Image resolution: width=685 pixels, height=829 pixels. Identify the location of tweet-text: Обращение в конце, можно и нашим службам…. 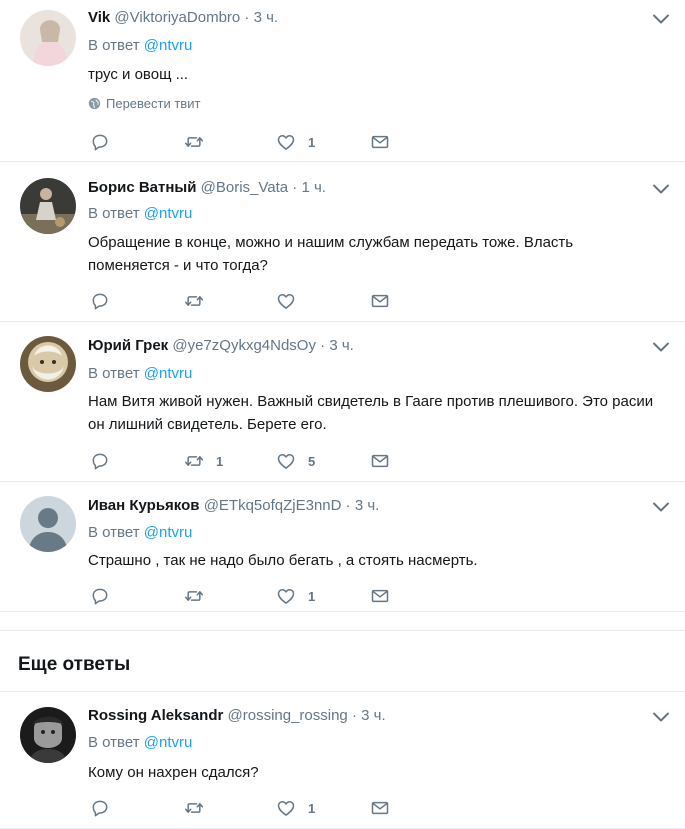
(331, 254).